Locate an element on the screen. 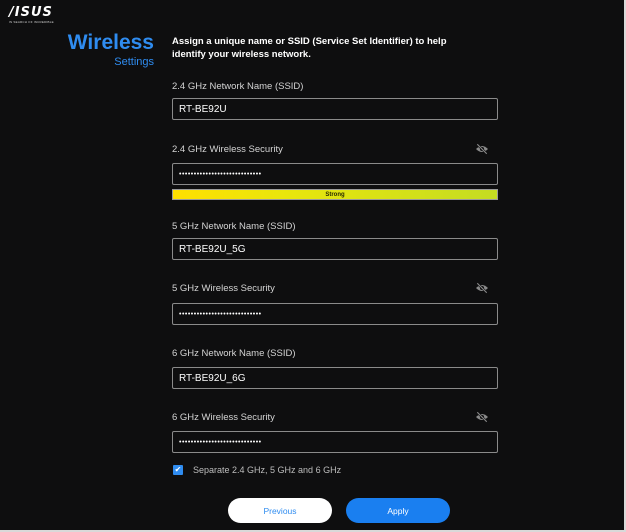  logo-tagline: IN SEARCH OF INCREDIBLE is located at coordinates (31, 22).